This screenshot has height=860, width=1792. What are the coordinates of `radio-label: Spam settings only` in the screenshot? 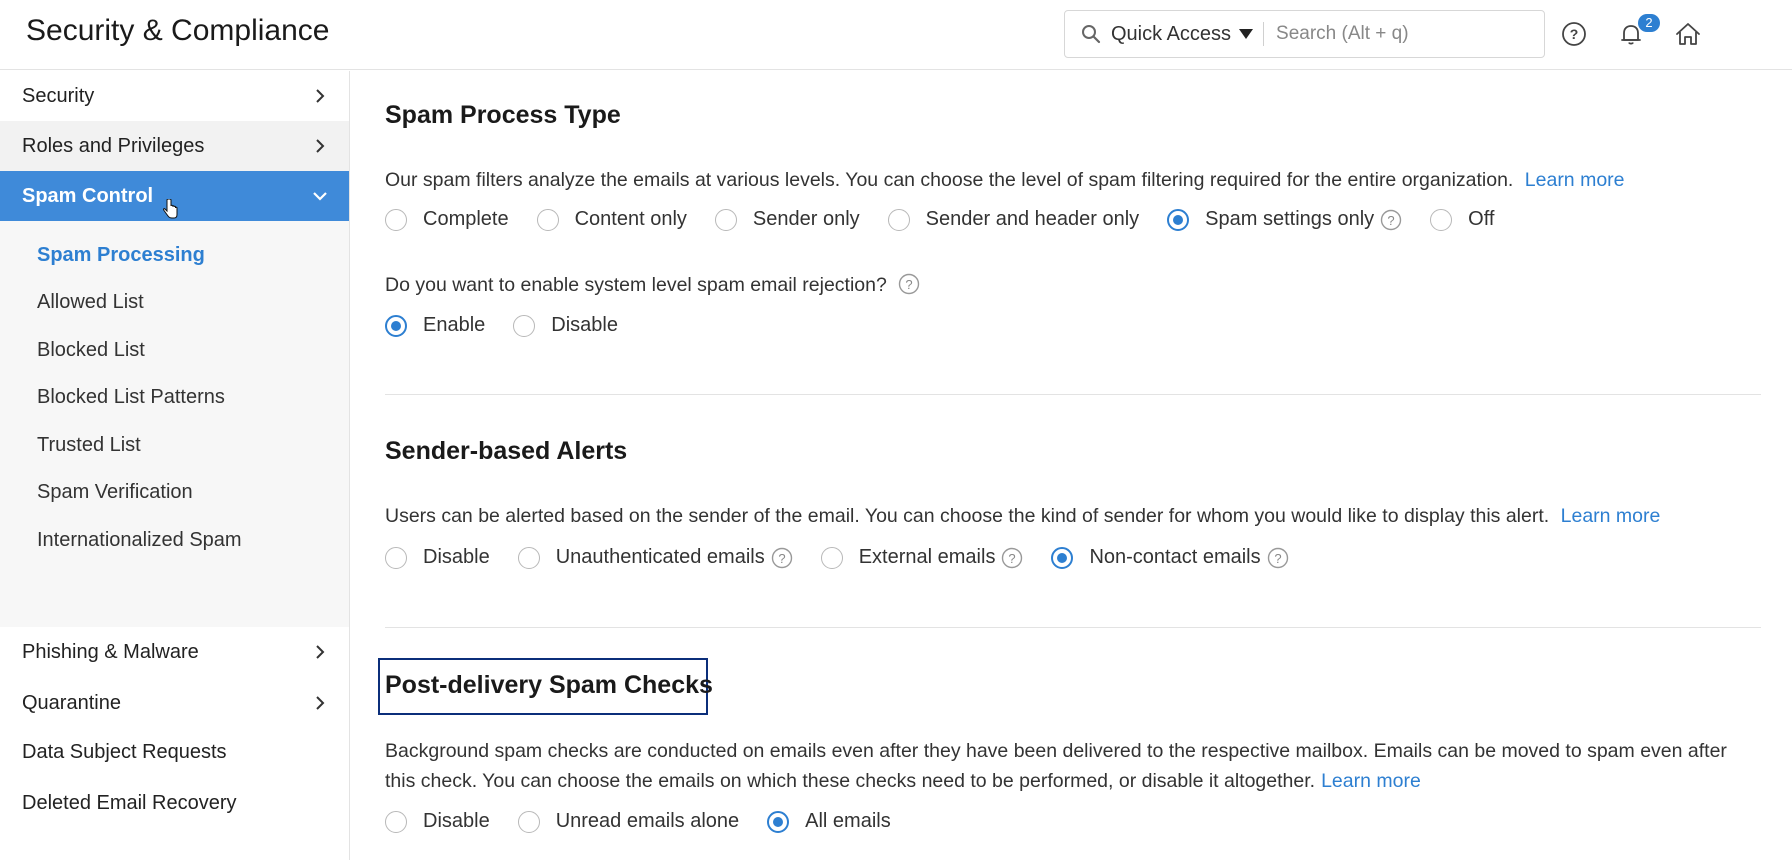 It's located at (1290, 219).